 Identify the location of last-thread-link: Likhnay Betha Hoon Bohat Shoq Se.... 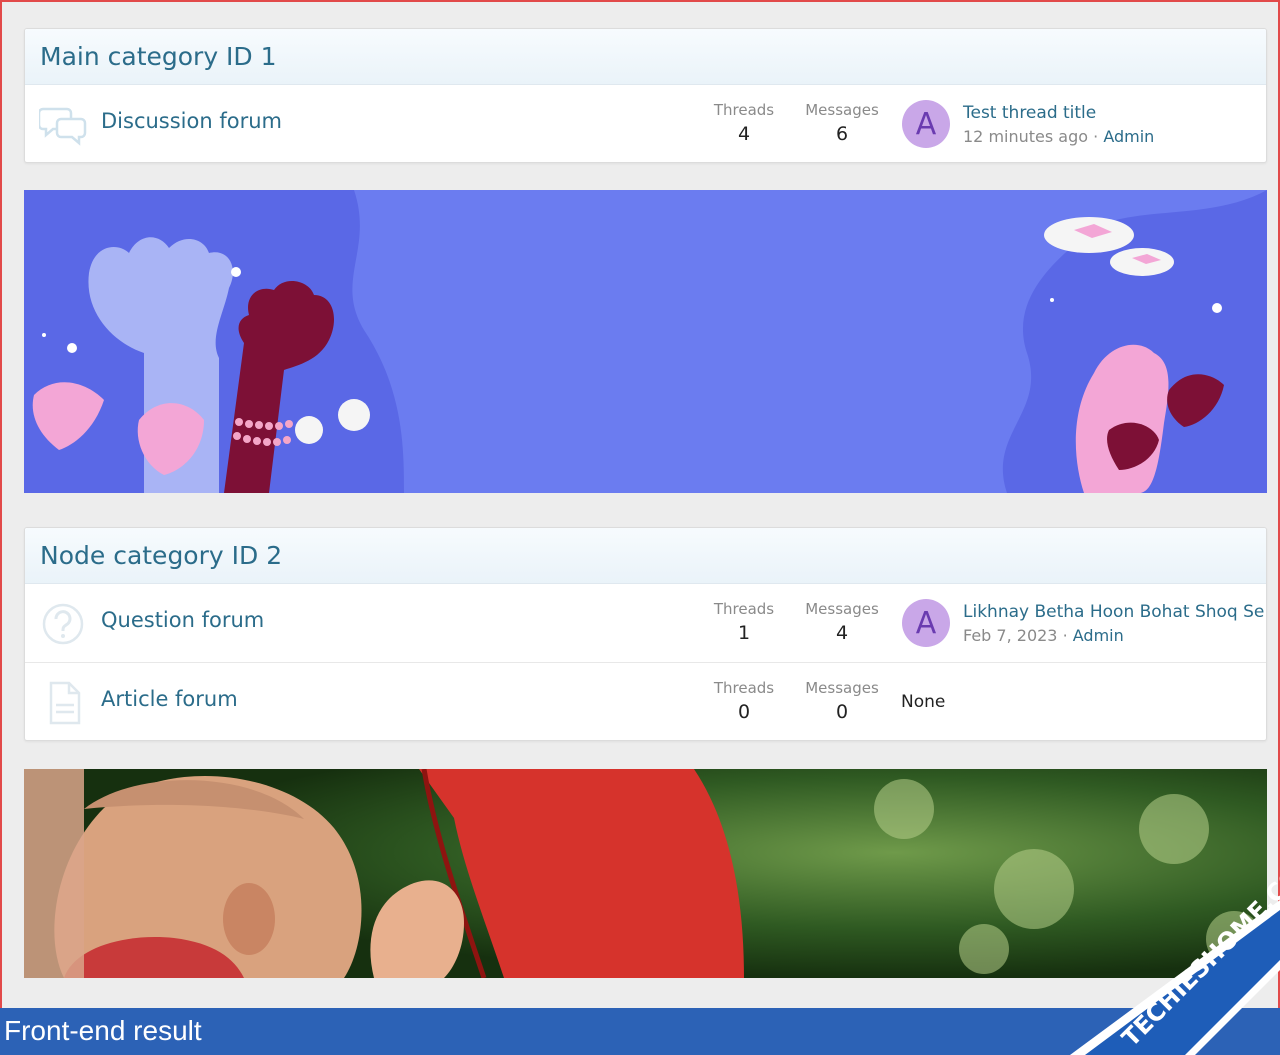
(1114, 612).